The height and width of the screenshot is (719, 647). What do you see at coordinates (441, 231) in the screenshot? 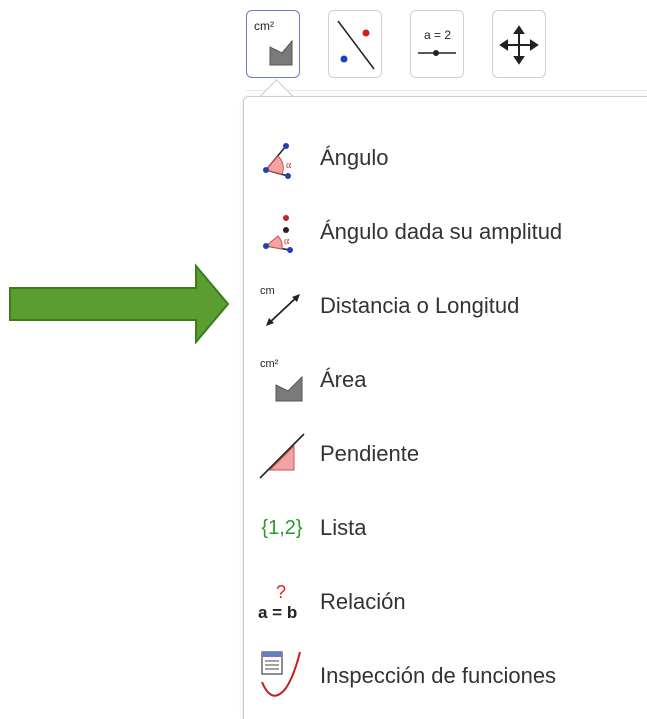
I see `menu-item-label: Ángulo dada su amplitud` at bounding box center [441, 231].